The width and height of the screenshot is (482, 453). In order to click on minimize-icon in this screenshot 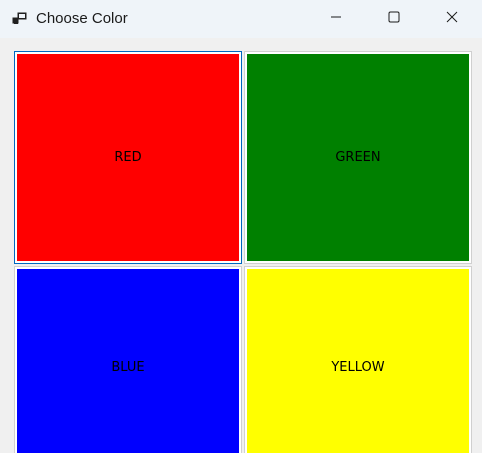, I will do `click(336, 19)`.